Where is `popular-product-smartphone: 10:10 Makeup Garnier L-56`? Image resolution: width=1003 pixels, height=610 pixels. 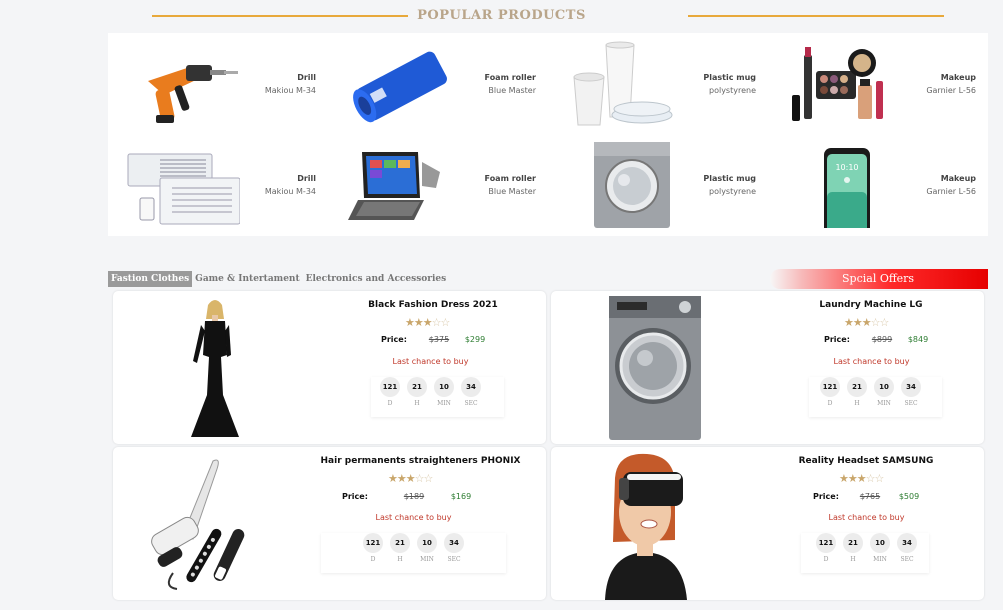
popular-product-smartphone: 10:10 Makeup Garnier L-56 is located at coordinates (878, 184).